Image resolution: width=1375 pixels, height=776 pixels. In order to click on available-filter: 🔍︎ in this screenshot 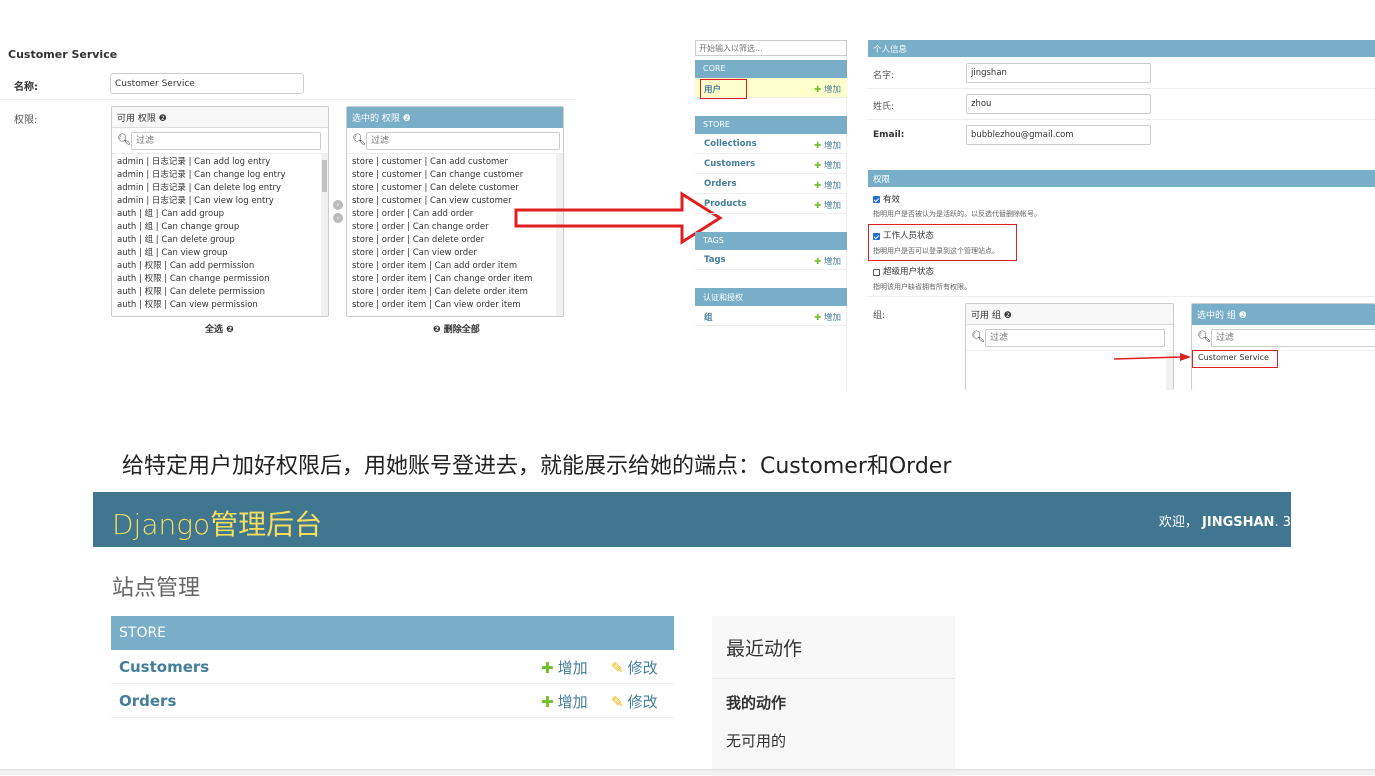, I will do `click(220, 141)`.